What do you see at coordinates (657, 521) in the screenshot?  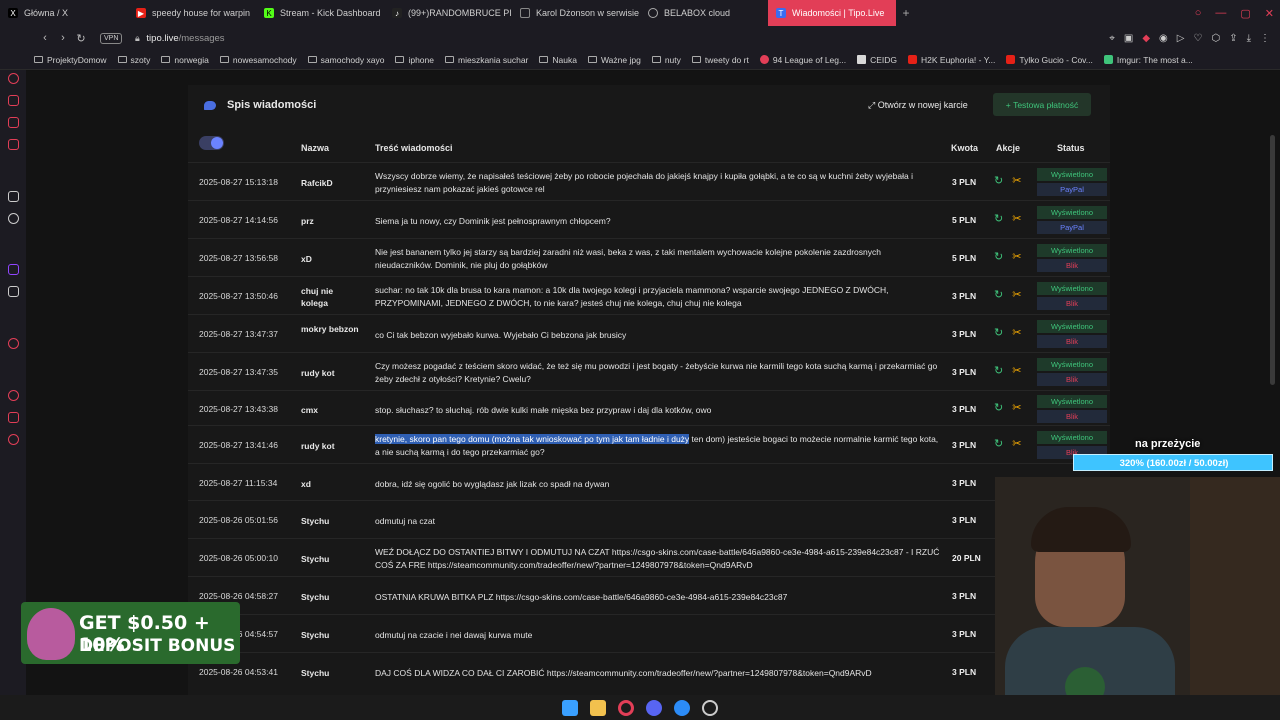 I see `row-message: odmutuj na czat` at bounding box center [657, 521].